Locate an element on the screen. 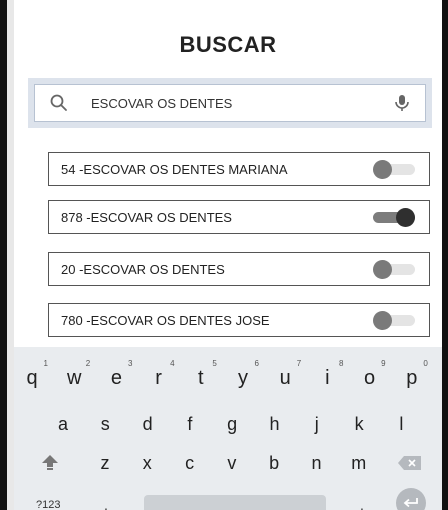 This screenshot has height=510, width=448. backspace-icon is located at coordinates (410, 463).